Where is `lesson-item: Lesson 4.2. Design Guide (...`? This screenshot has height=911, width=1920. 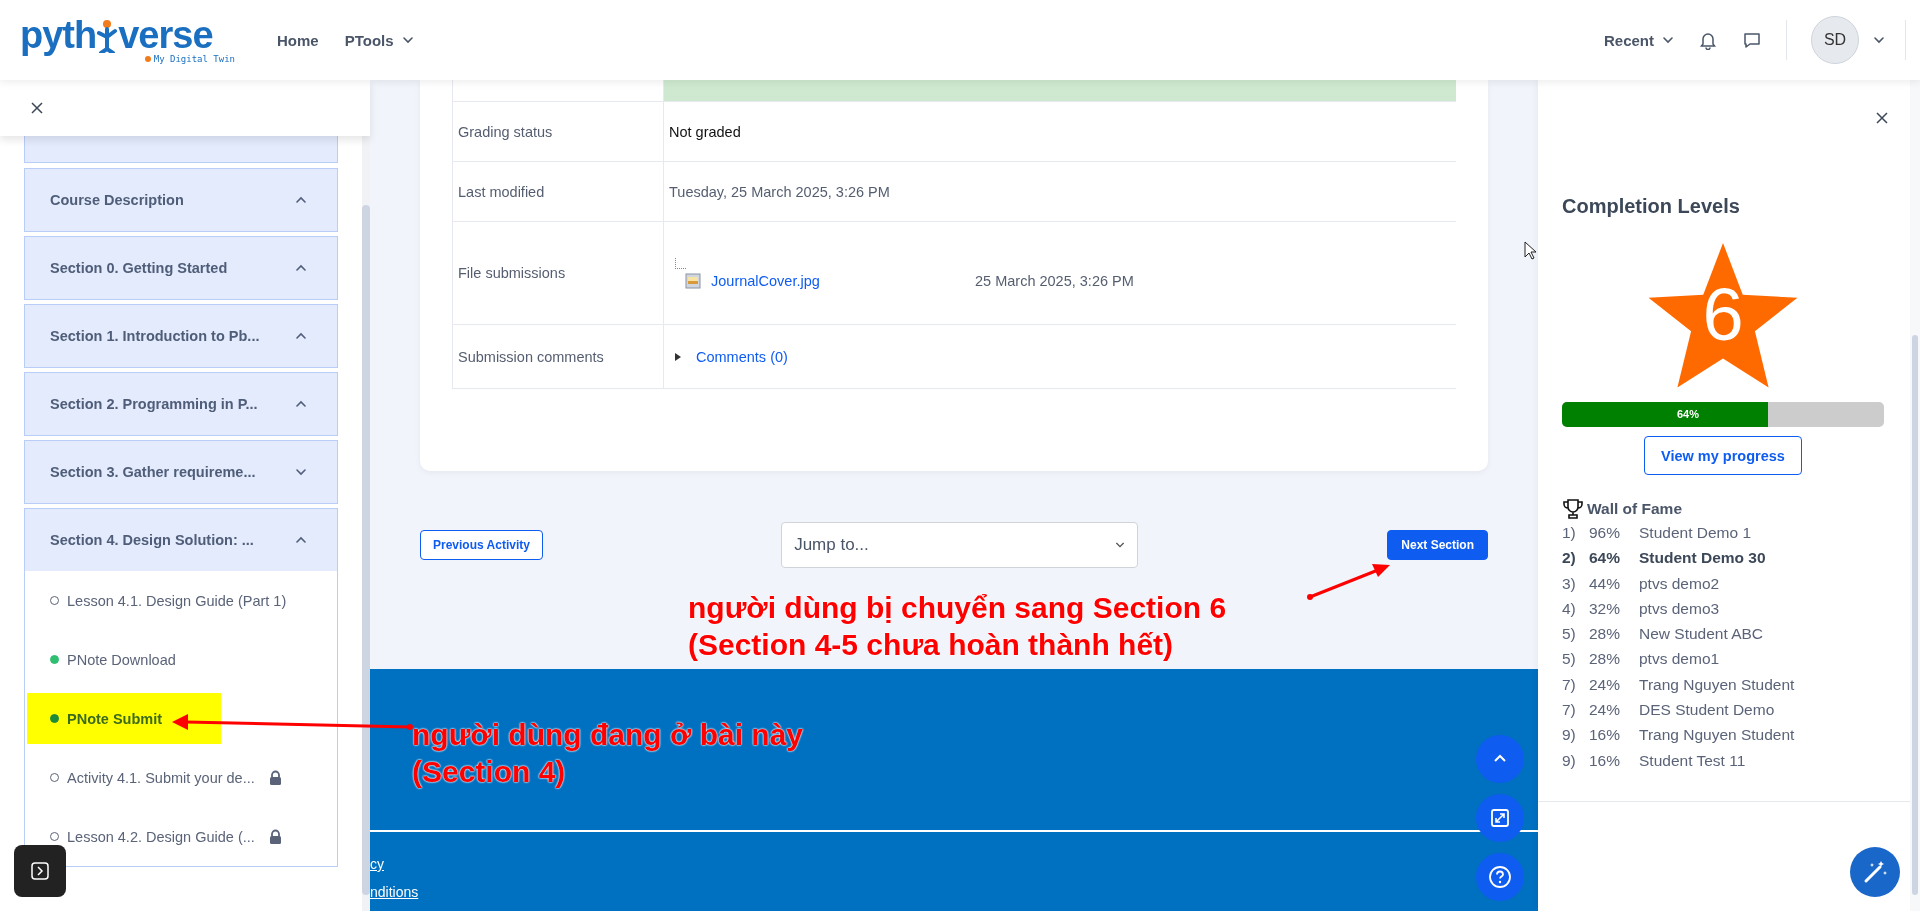
lesson-item: Lesson 4.2. Design Guide (... is located at coordinates (181, 836).